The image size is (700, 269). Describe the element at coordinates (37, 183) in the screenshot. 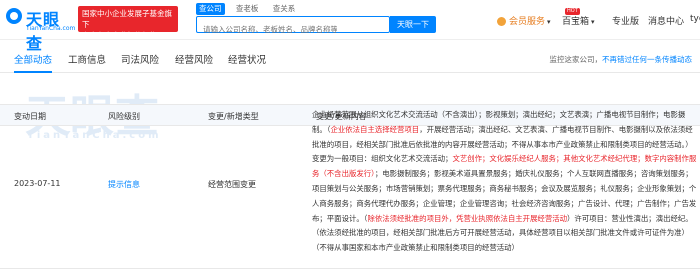

I see `change-date: 2023-07-11` at that location.